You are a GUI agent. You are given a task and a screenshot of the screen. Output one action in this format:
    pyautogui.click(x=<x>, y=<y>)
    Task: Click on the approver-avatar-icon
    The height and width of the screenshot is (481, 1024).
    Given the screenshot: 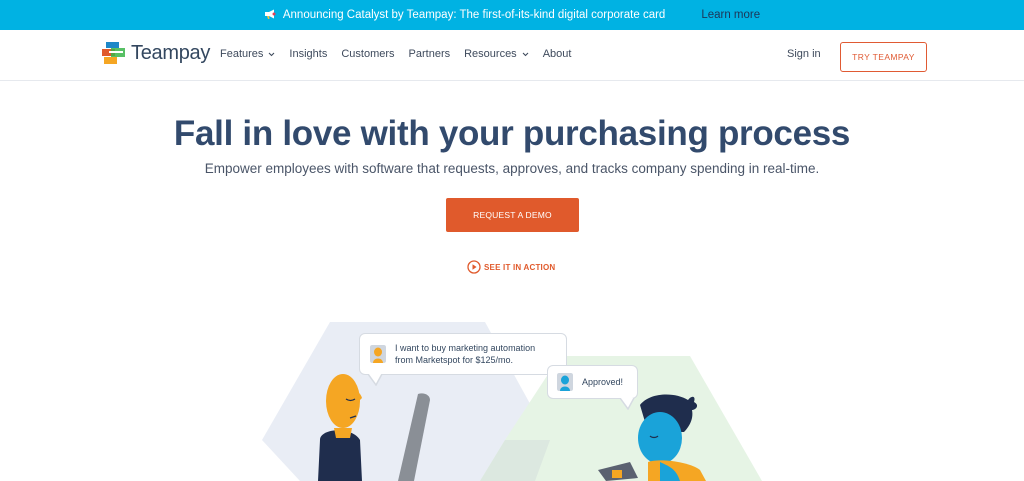 What is the action you would take?
    pyautogui.click(x=565, y=382)
    